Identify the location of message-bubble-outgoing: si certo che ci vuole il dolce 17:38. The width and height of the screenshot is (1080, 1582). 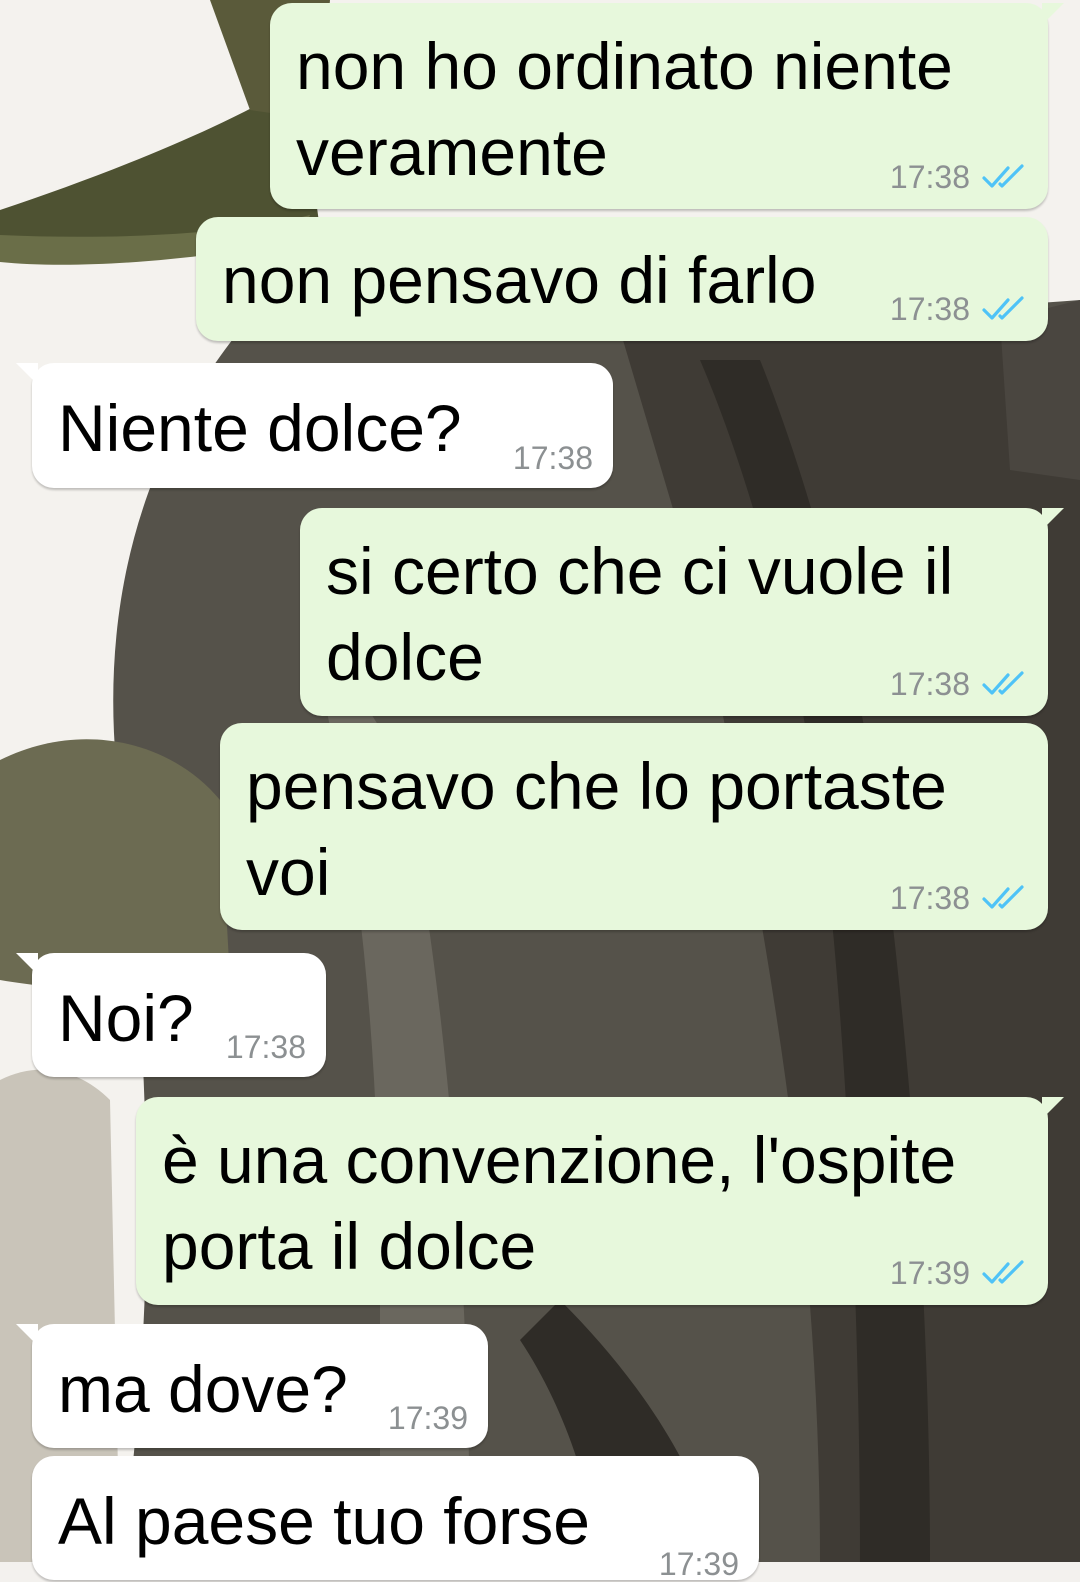
(682, 612).